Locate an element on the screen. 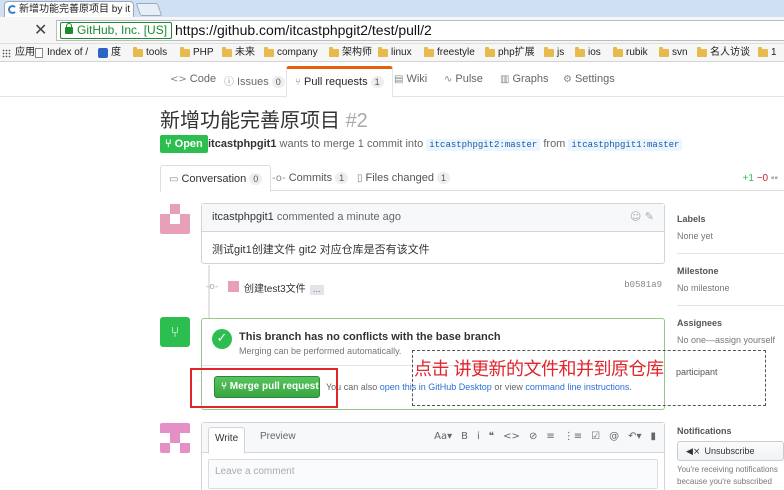  tab-files-changed: ▯ Files changed 1 is located at coordinates (404, 178).